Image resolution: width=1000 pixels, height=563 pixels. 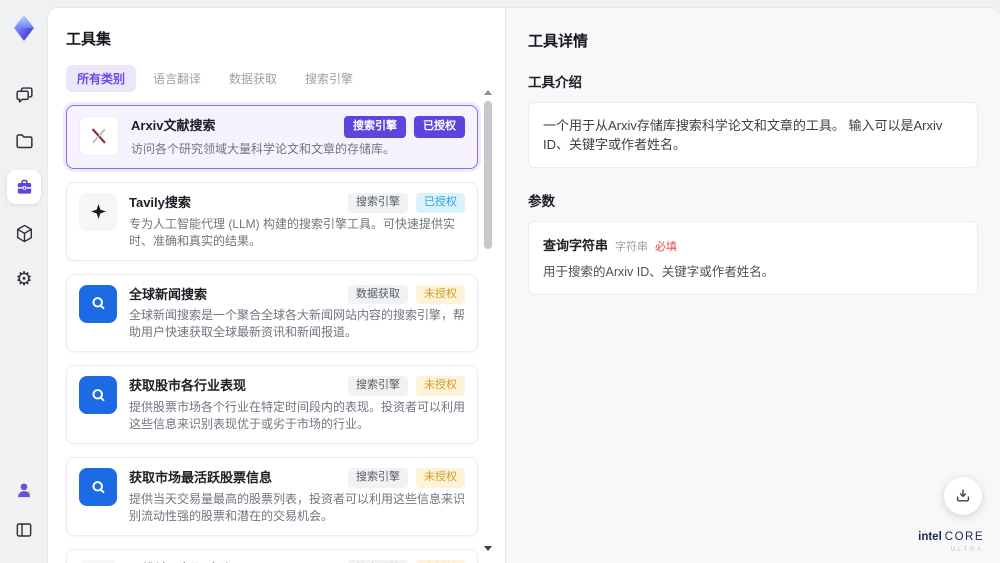 What do you see at coordinates (632, 247) in the screenshot?
I see `param-type: 字符串` at bounding box center [632, 247].